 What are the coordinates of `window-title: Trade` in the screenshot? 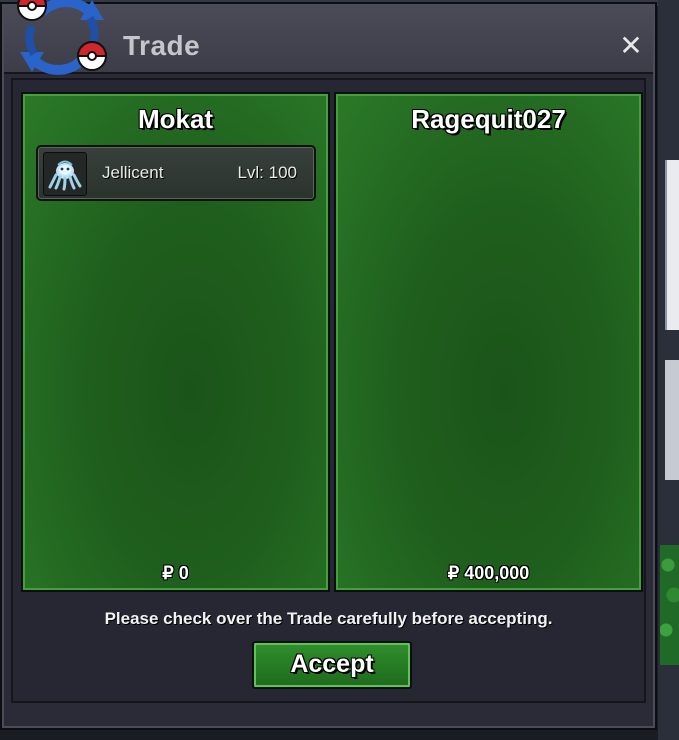 It's located at (162, 45).